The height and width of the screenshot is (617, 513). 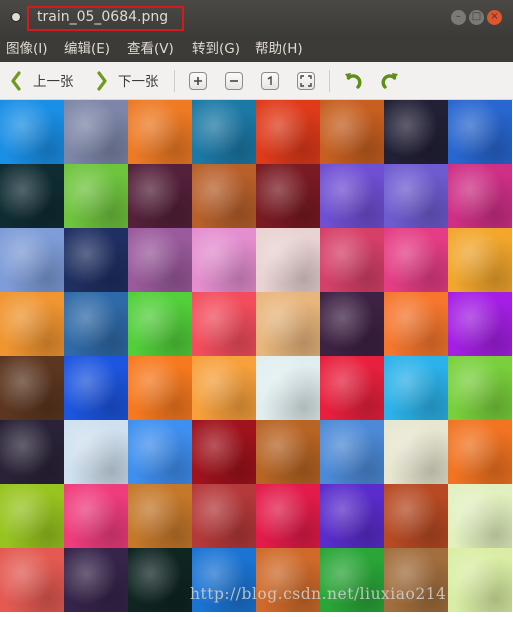 I want to click on rotate-right-icon, so click(x=389, y=81).